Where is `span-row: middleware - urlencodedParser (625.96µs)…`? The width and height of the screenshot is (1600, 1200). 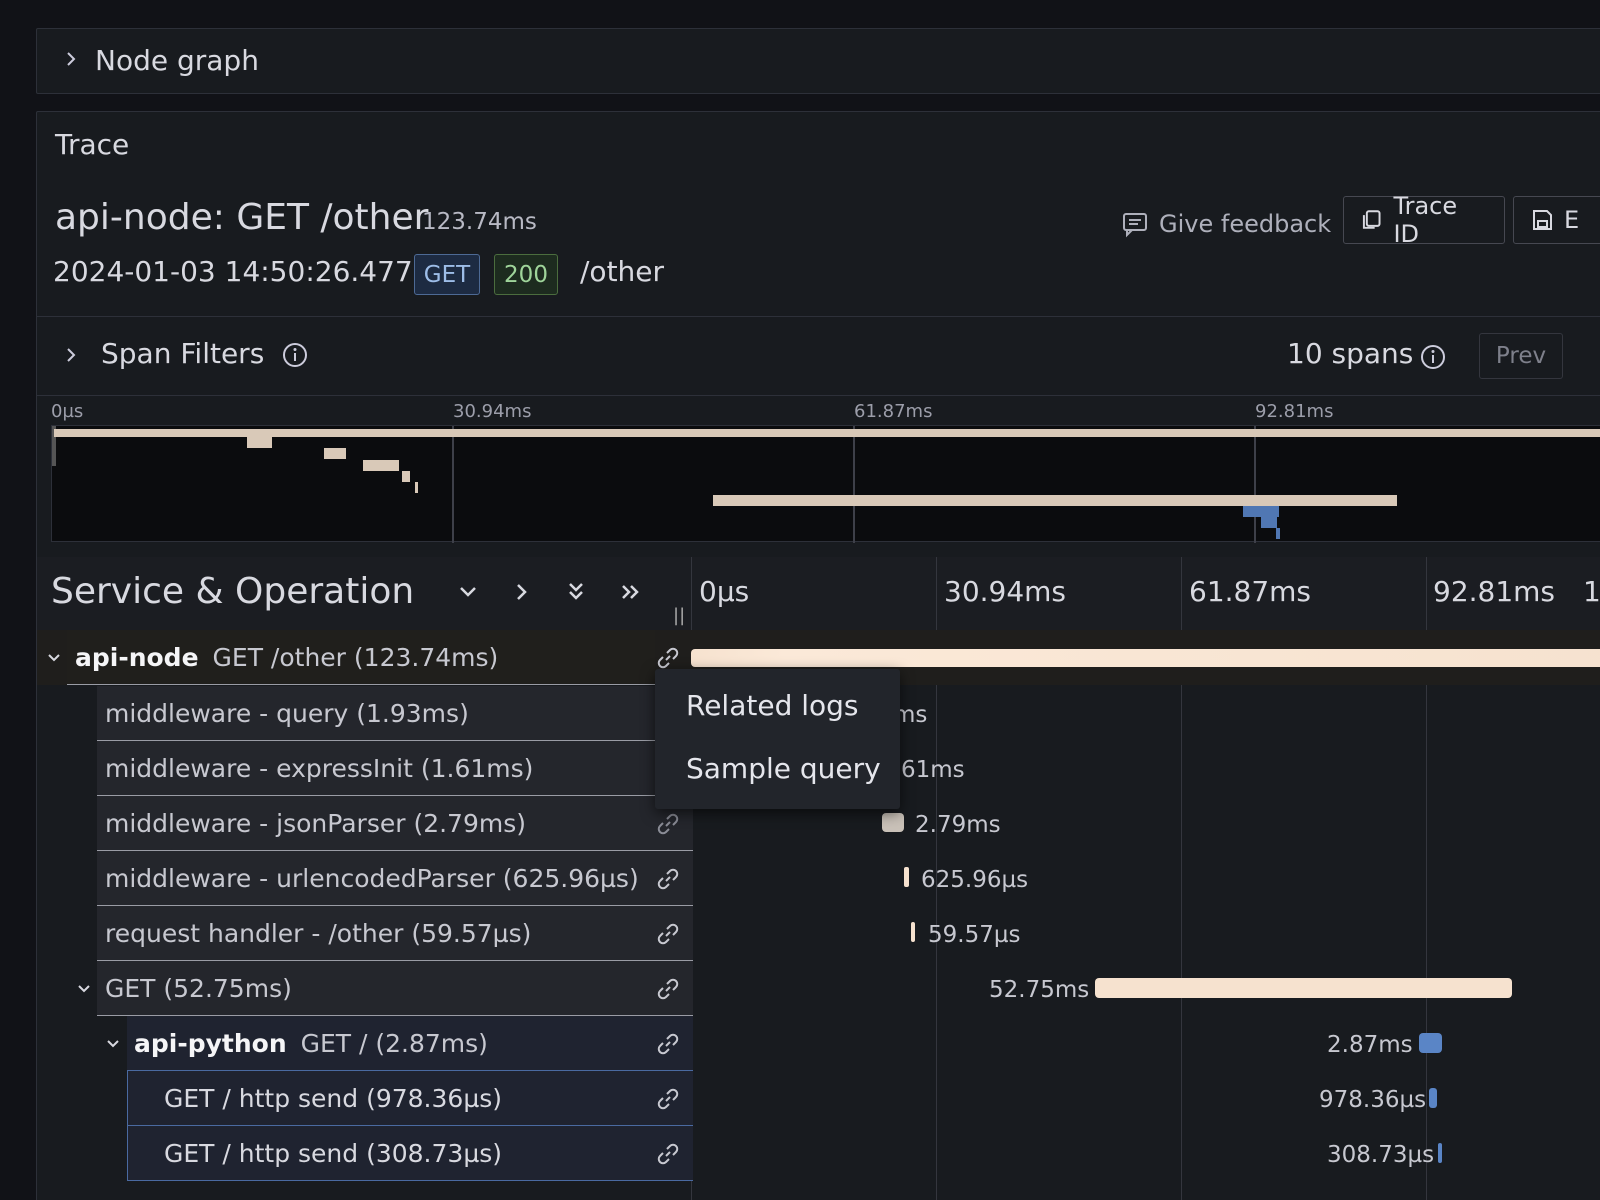
span-row: middleware - urlencodedParser (625.96µs)… is located at coordinates (818, 878).